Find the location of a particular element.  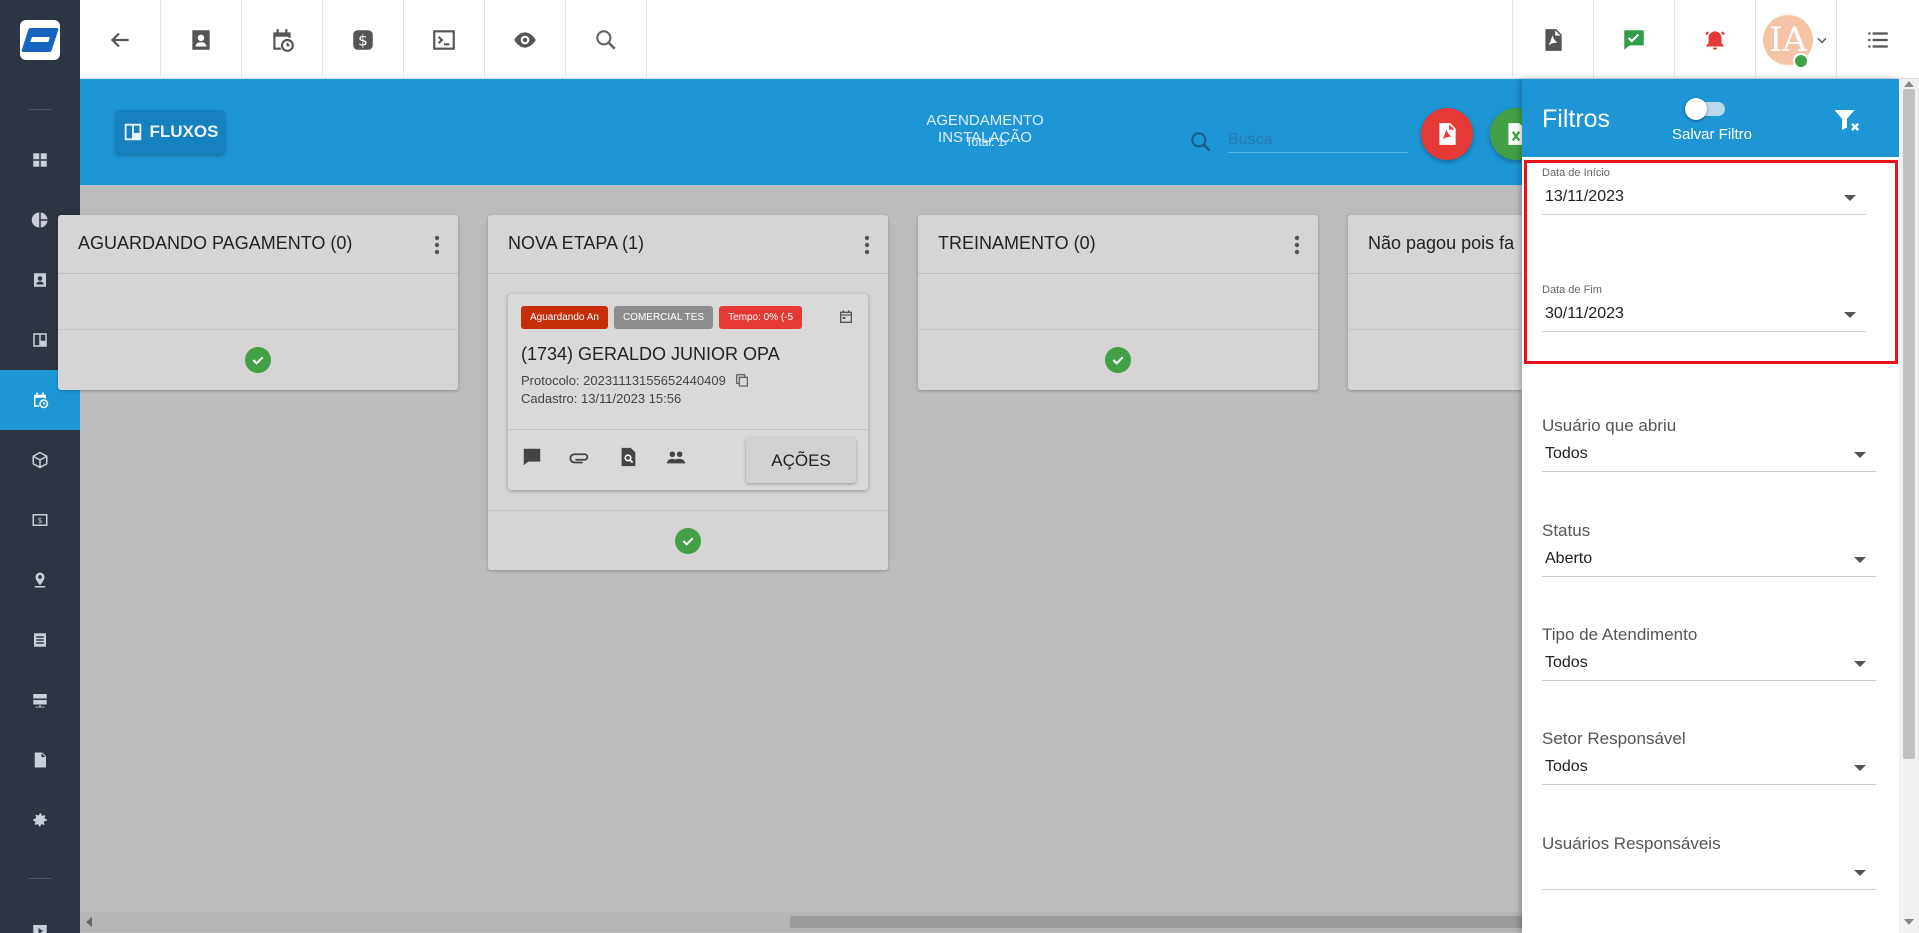

actions-button: AÇÕES is located at coordinates (801, 460).